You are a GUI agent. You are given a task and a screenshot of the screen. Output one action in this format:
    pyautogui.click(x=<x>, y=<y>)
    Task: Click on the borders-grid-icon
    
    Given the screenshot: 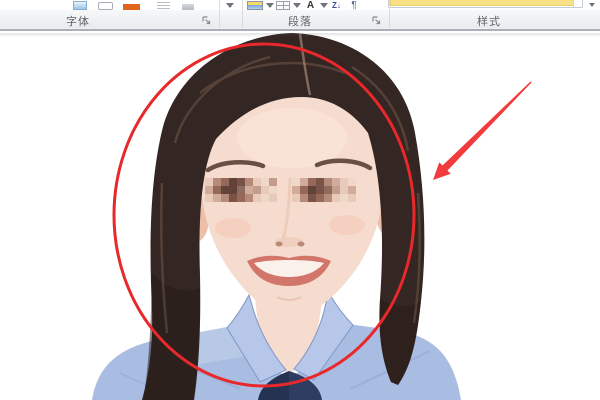 What is the action you would take?
    pyautogui.click(x=283, y=5)
    